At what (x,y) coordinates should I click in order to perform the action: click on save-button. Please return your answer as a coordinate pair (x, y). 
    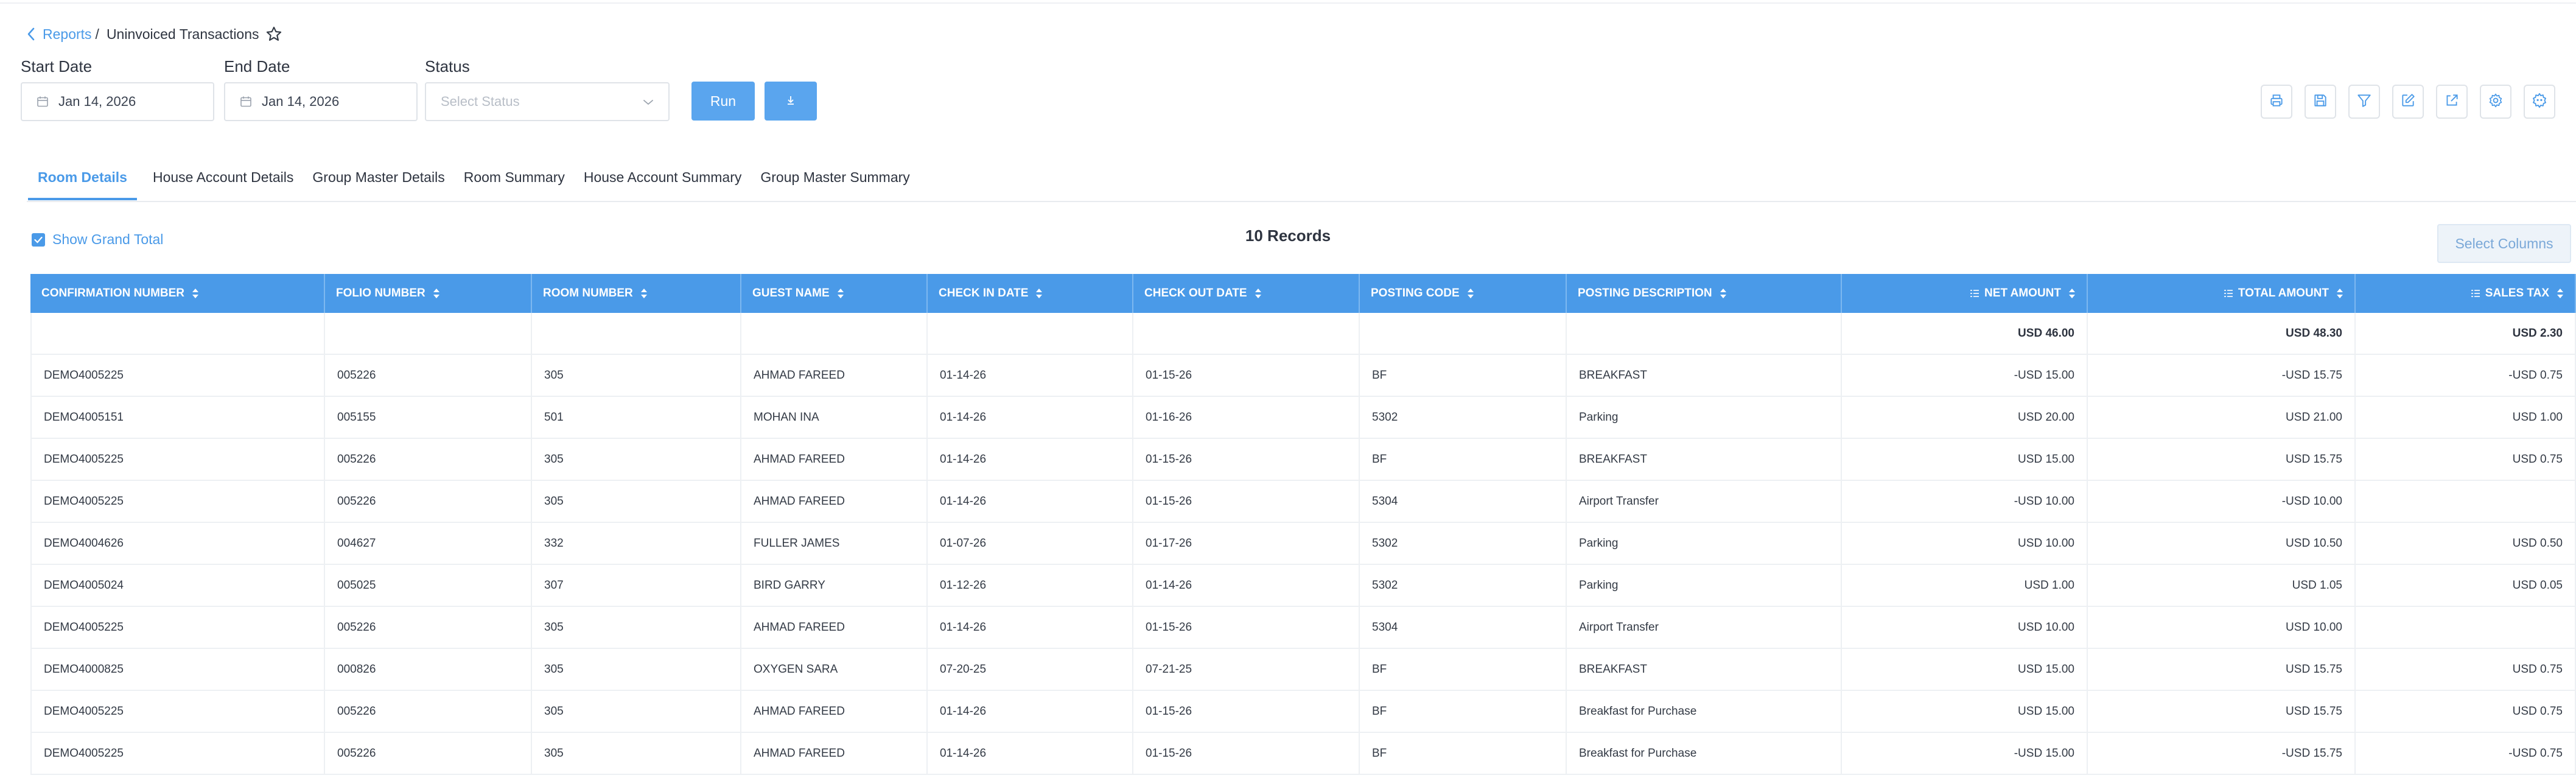
    Looking at the image, I should click on (2320, 102).